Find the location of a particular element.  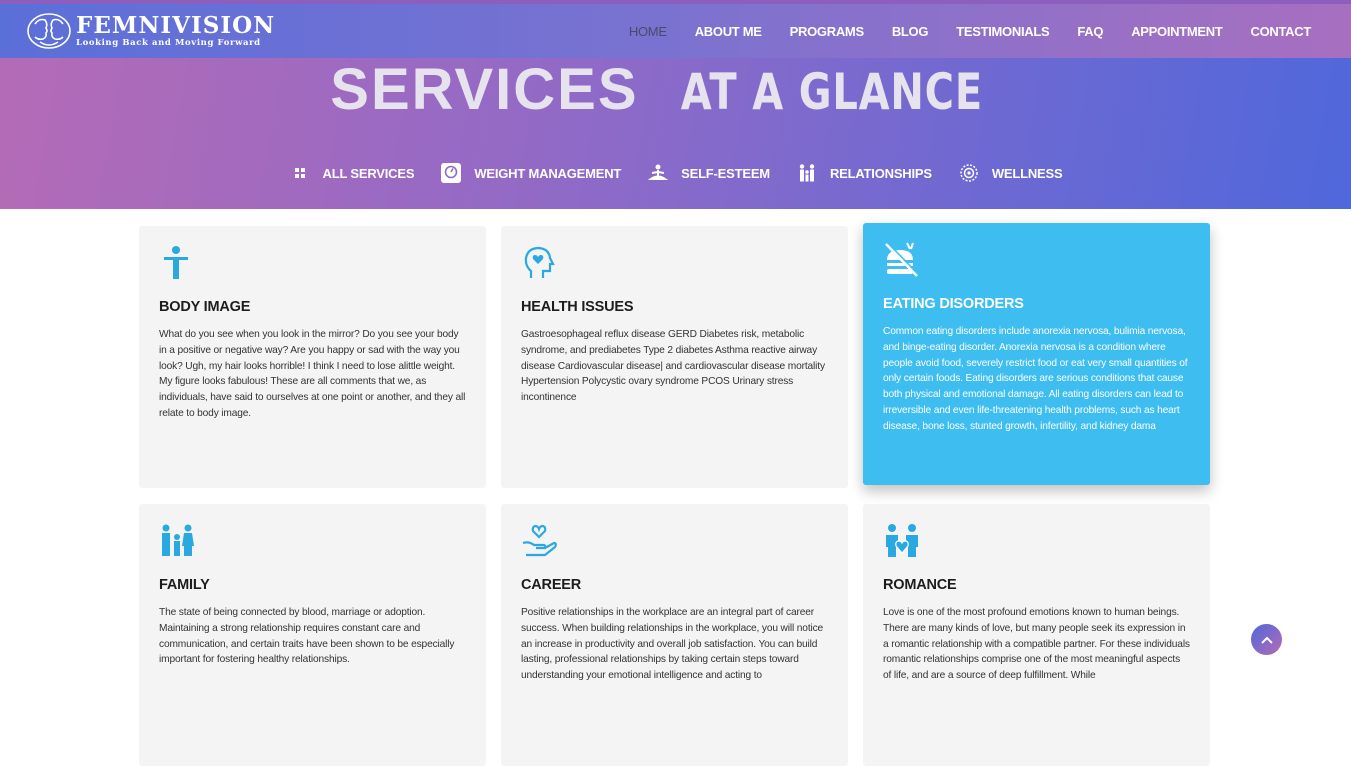

card-title: HEALTH ISSUES is located at coordinates (577, 307).